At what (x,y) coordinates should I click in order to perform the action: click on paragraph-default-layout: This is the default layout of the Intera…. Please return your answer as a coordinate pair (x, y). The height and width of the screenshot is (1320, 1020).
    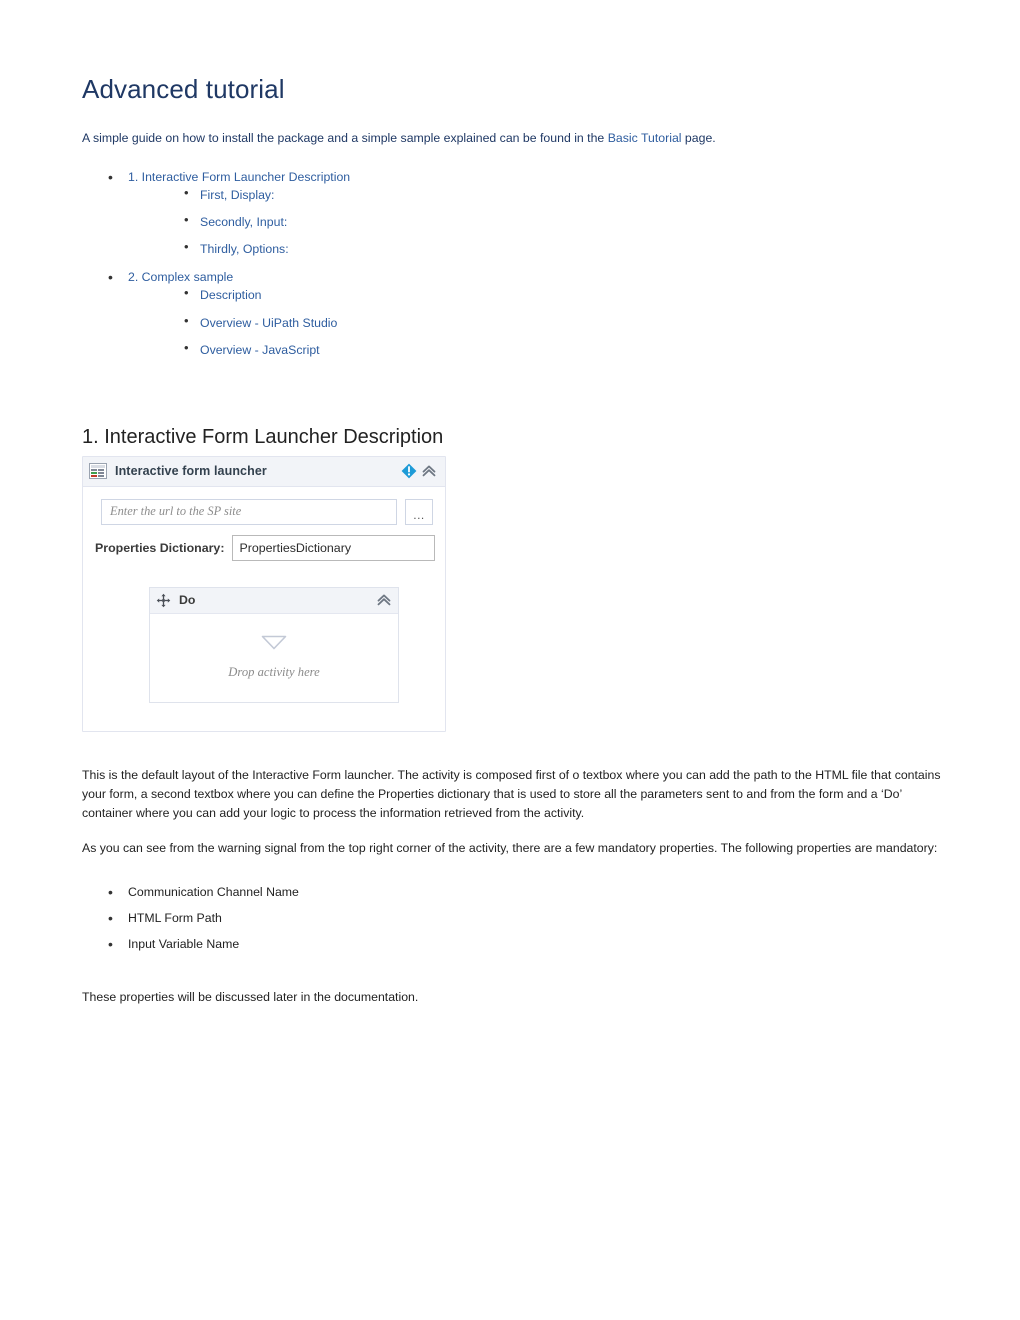
    Looking at the image, I should click on (511, 794).